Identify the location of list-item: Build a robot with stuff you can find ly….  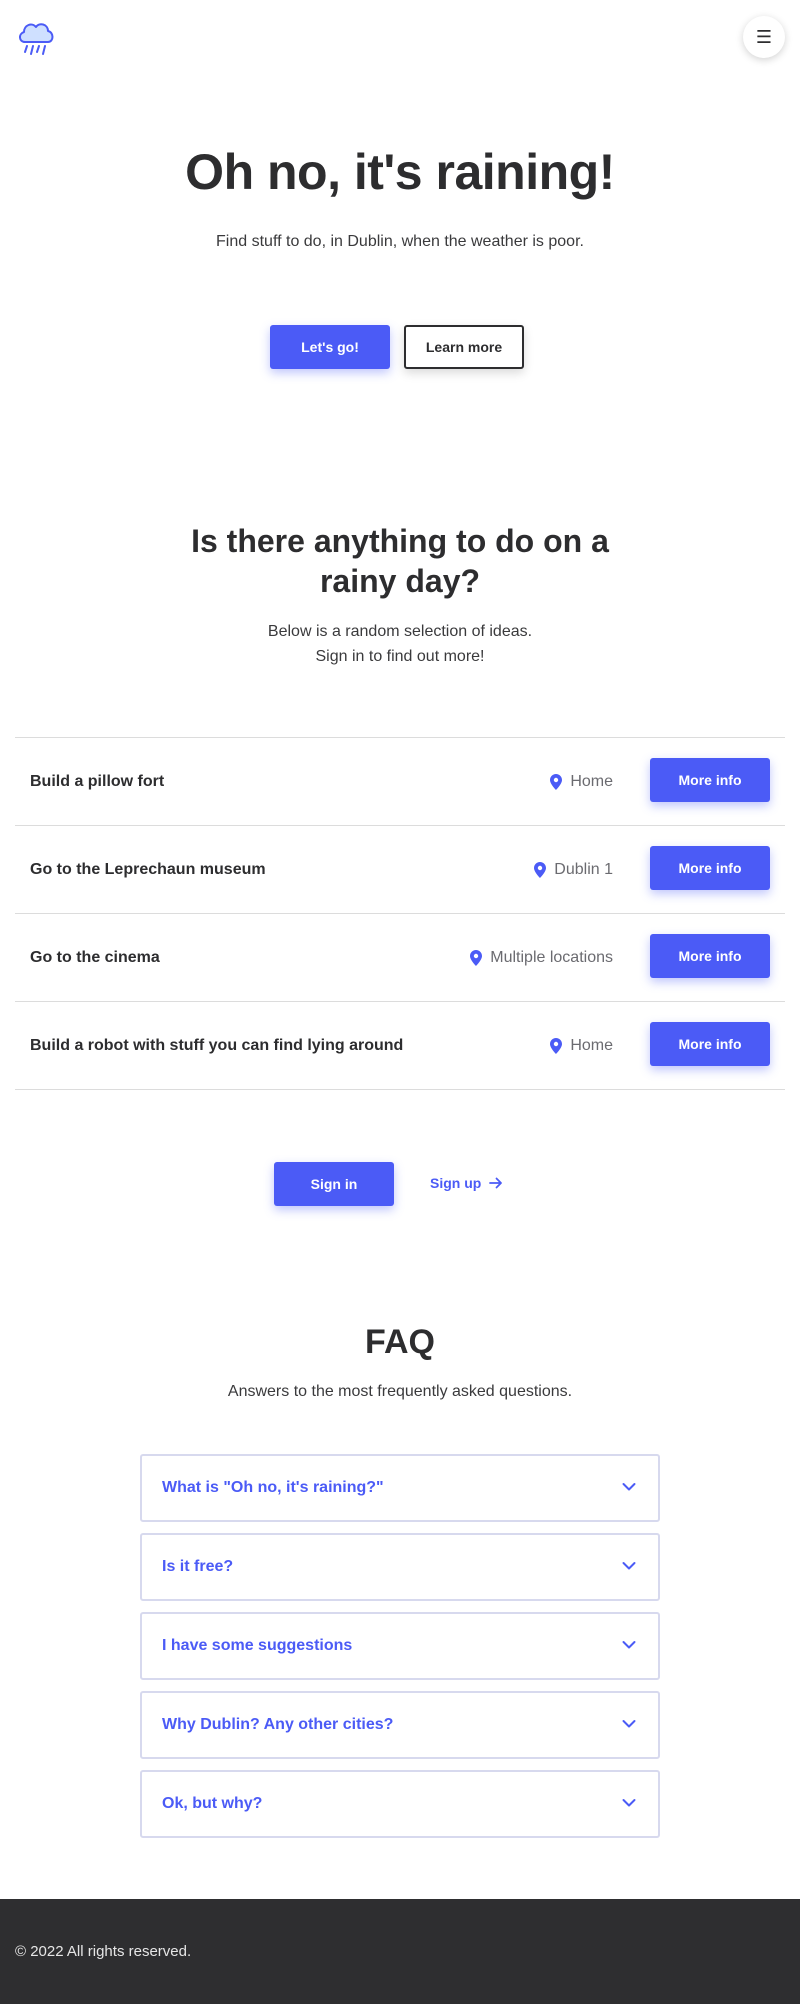
(400, 1046).